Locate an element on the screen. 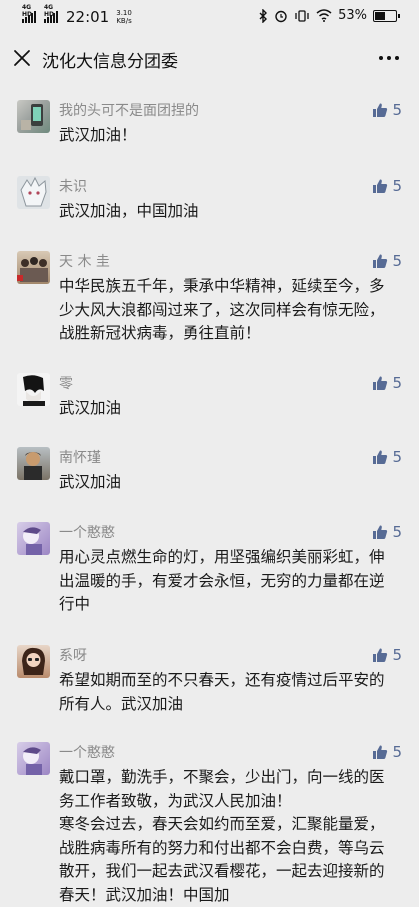 The image size is (419, 907). battery-fill is located at coordinates (380, 15).